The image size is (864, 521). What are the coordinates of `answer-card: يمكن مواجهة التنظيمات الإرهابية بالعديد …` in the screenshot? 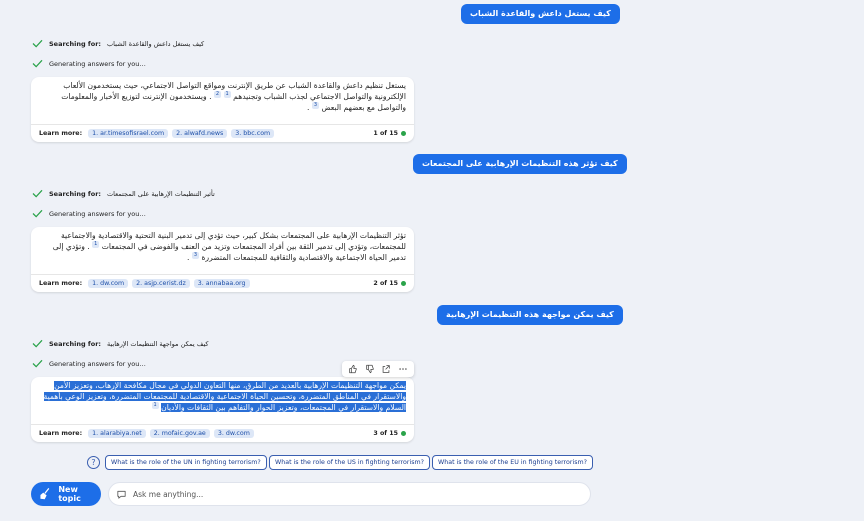 It's located at (222, 409).